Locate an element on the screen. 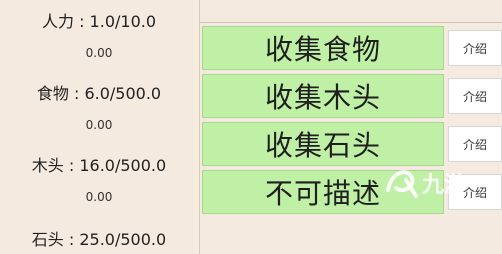  top-strip is located at coordinates (351, 11).